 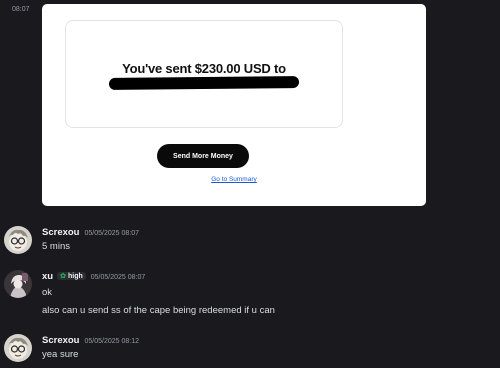 What do you see at coordinates (60, 354) in the screenshot?
I see `message-text: yea sure` at bounding box center [60, 354].